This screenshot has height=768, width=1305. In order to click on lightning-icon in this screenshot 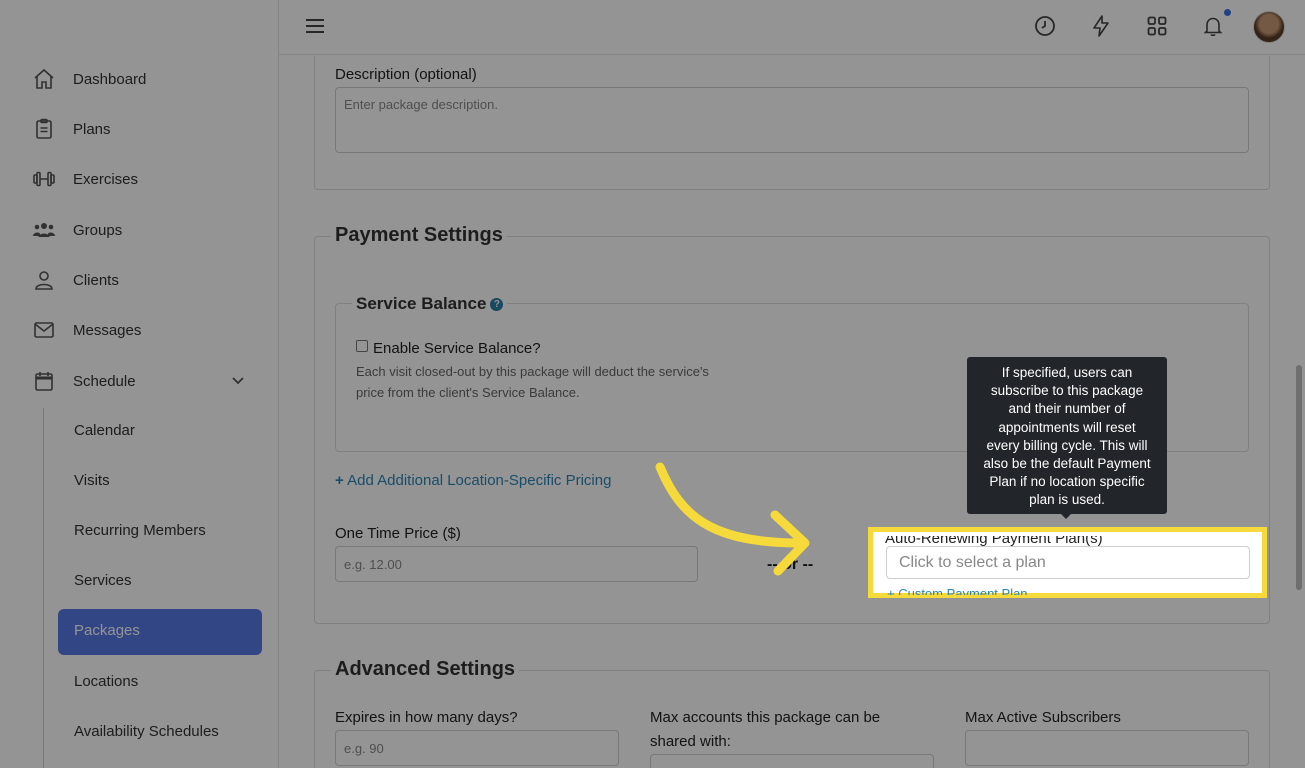, I will do `click(1101, 26)`.